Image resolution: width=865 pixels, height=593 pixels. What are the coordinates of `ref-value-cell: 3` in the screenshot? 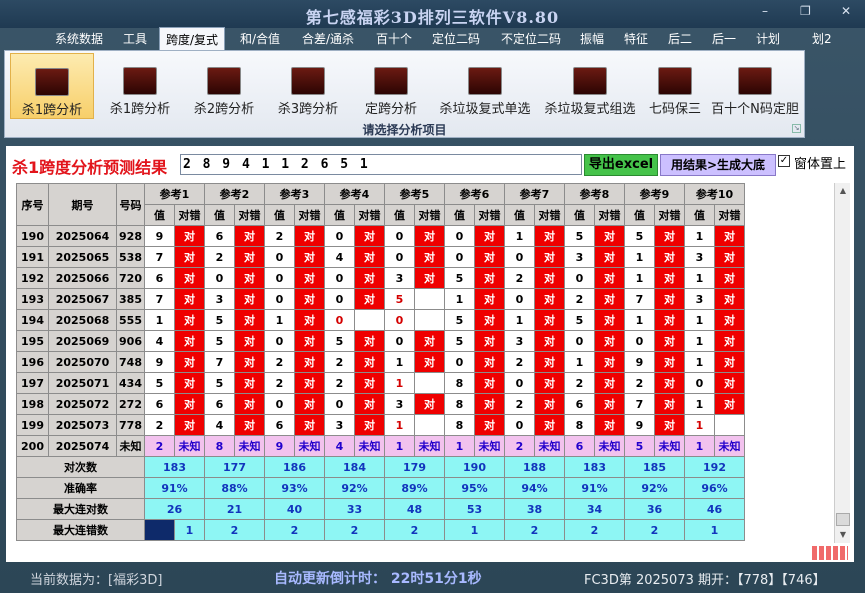 It's located at (519, 341).